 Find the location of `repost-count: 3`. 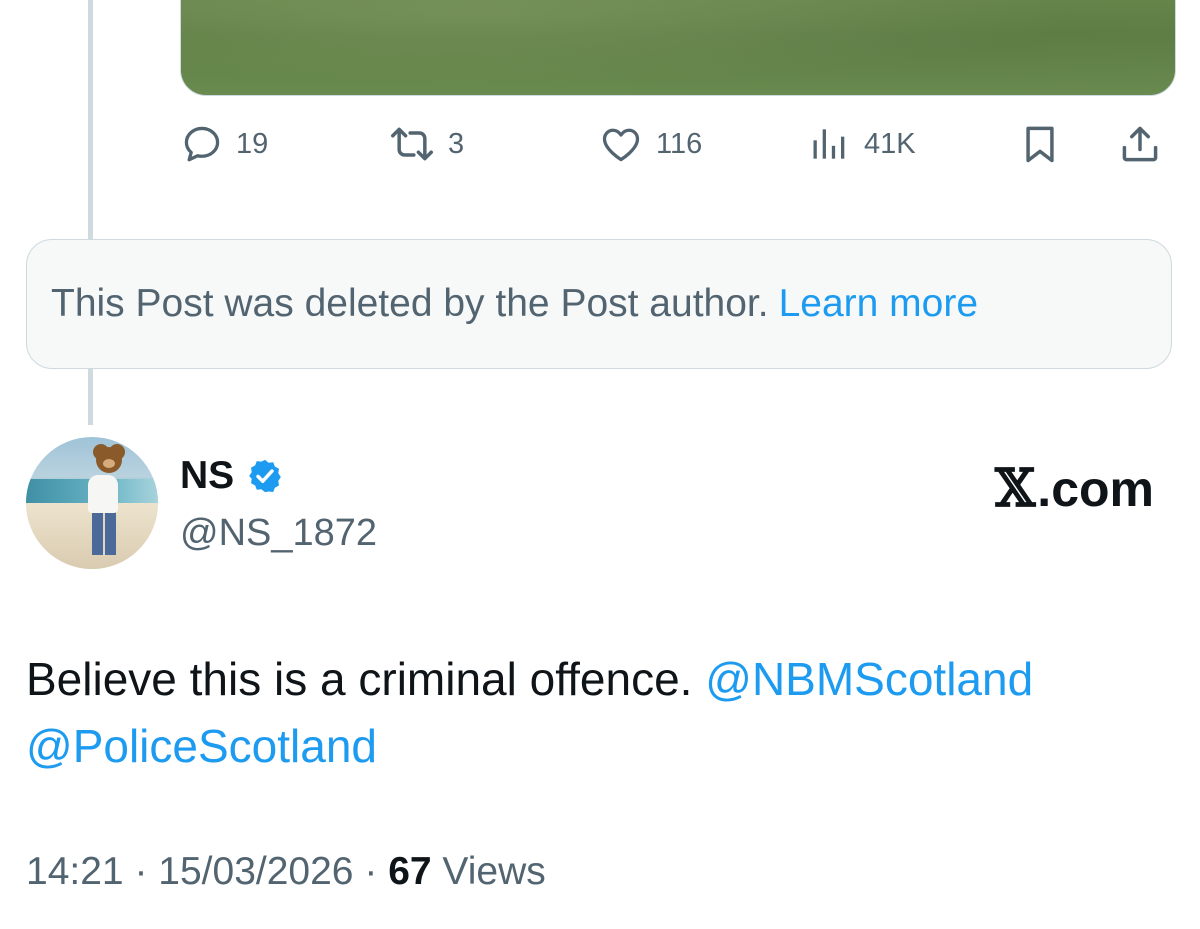

repost-count: 3 is located at coordinates (456, 143).